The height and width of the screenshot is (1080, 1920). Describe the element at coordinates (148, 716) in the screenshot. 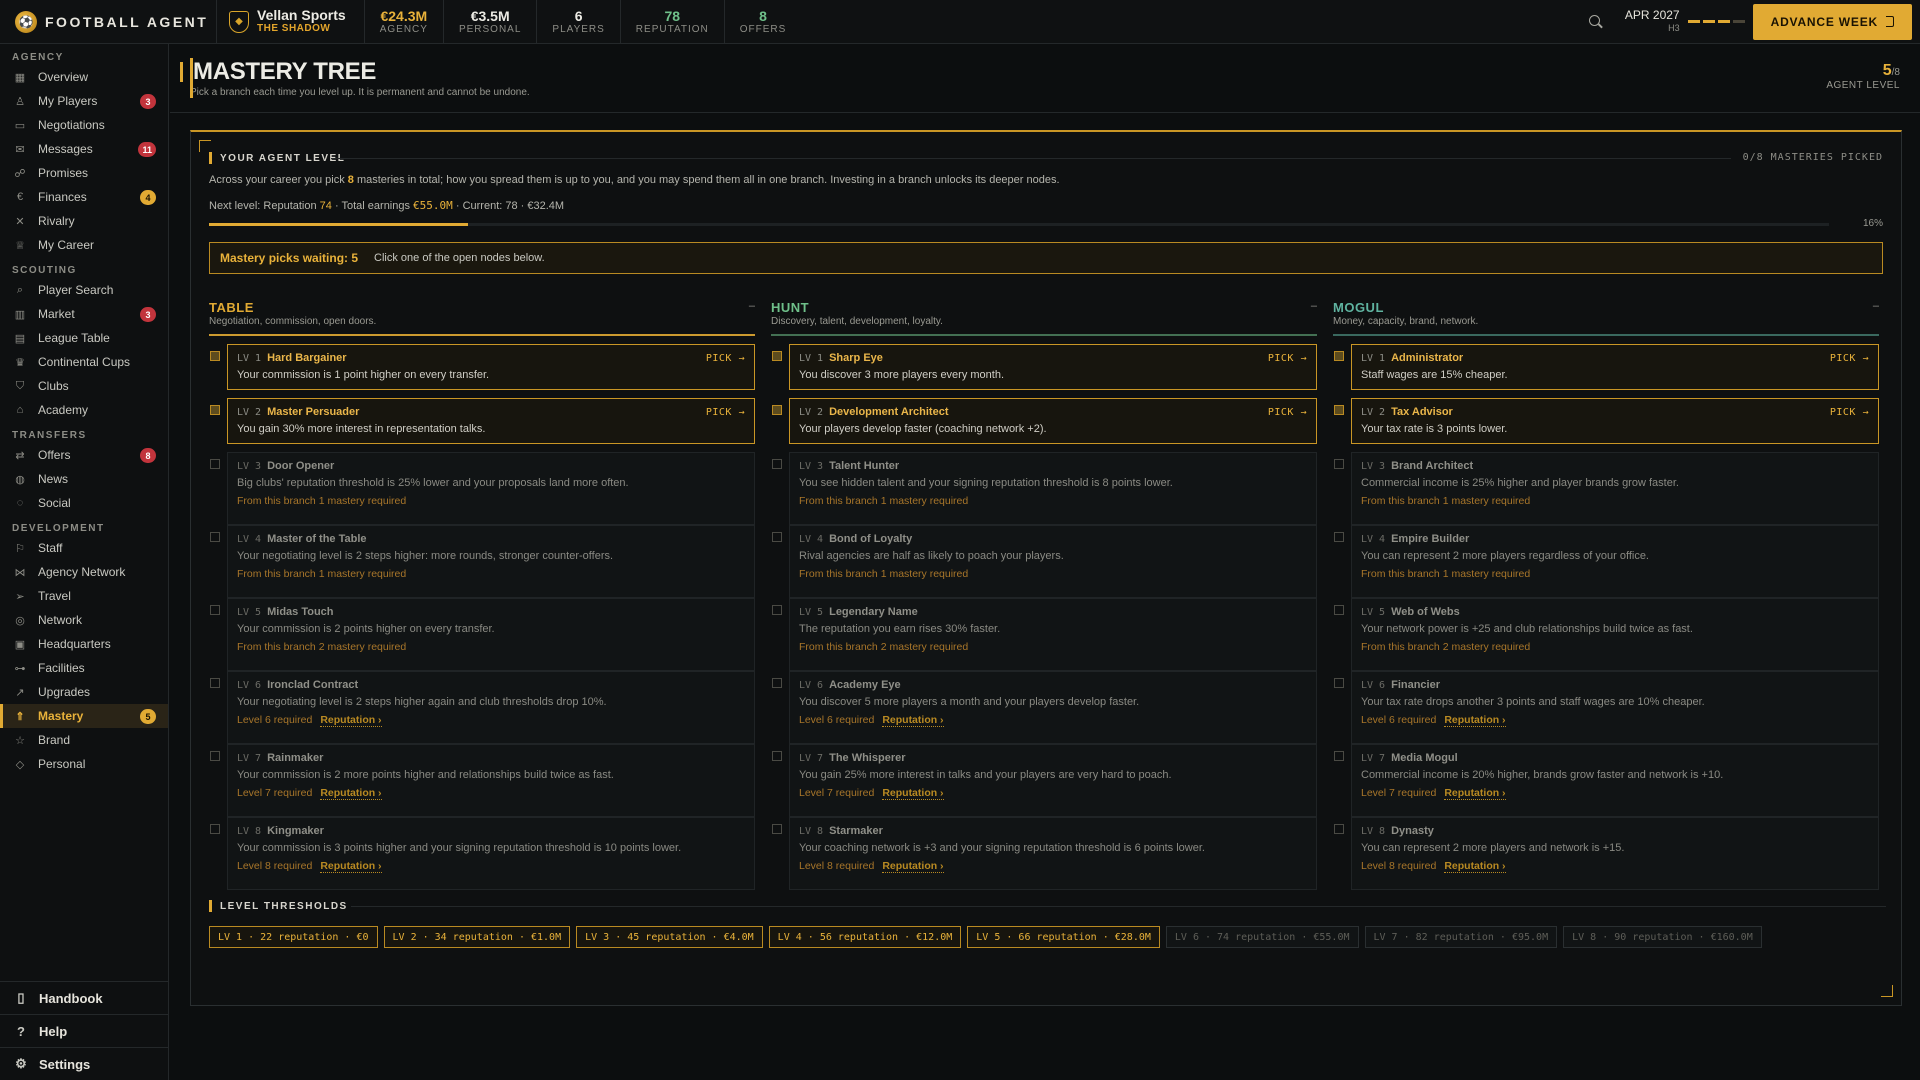

I see `count-badge: 5` at that location.